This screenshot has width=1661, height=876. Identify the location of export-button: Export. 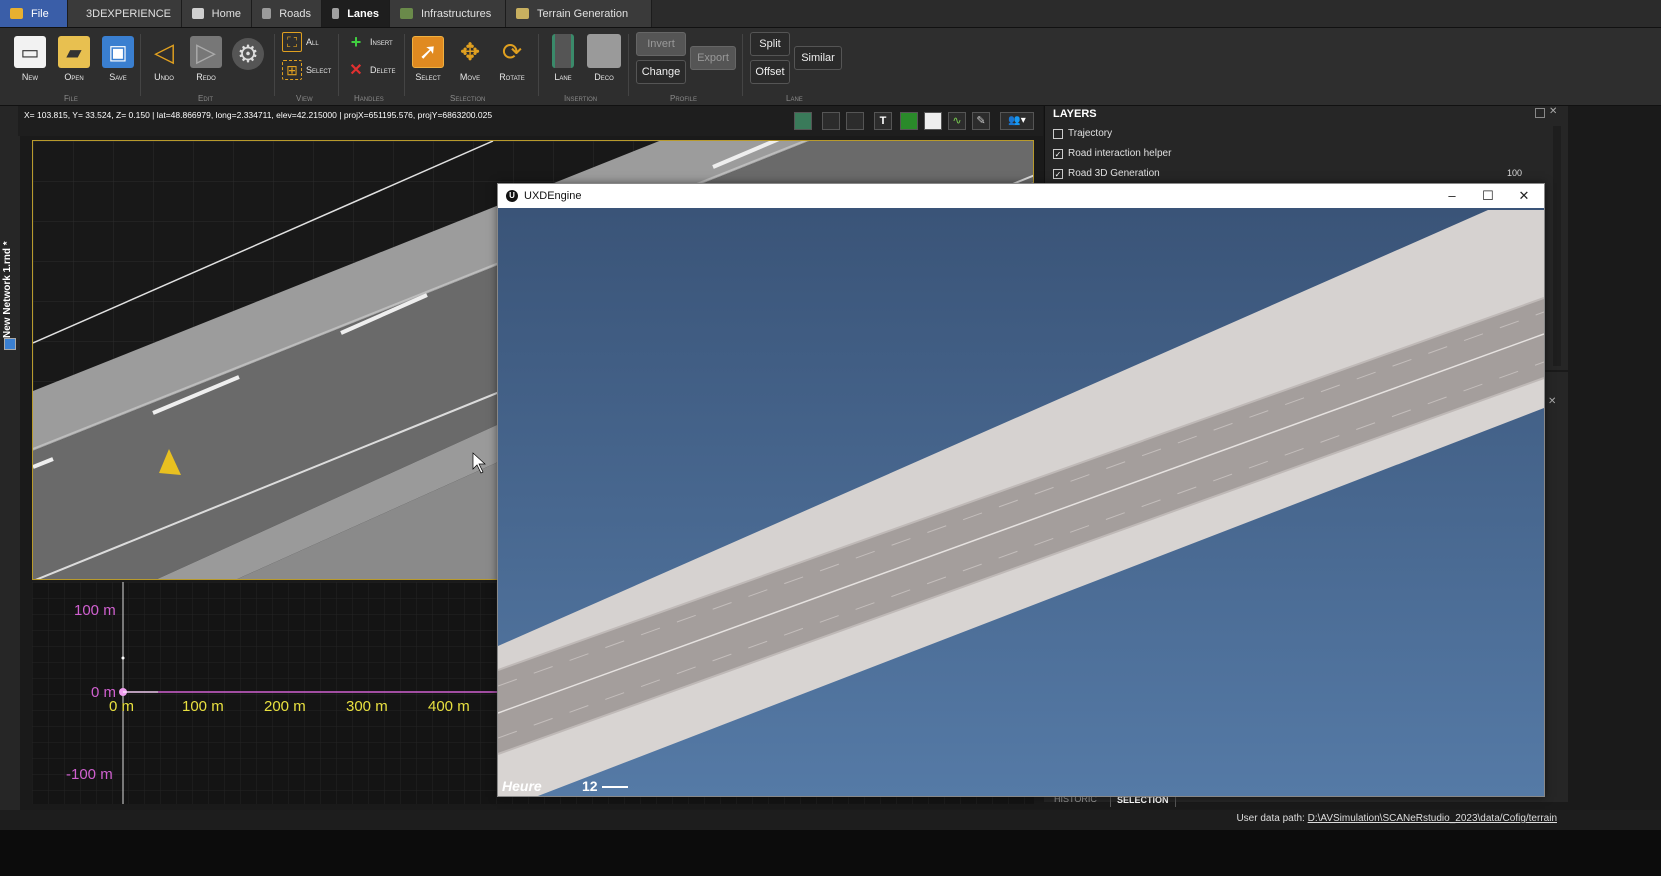
(713, 58).